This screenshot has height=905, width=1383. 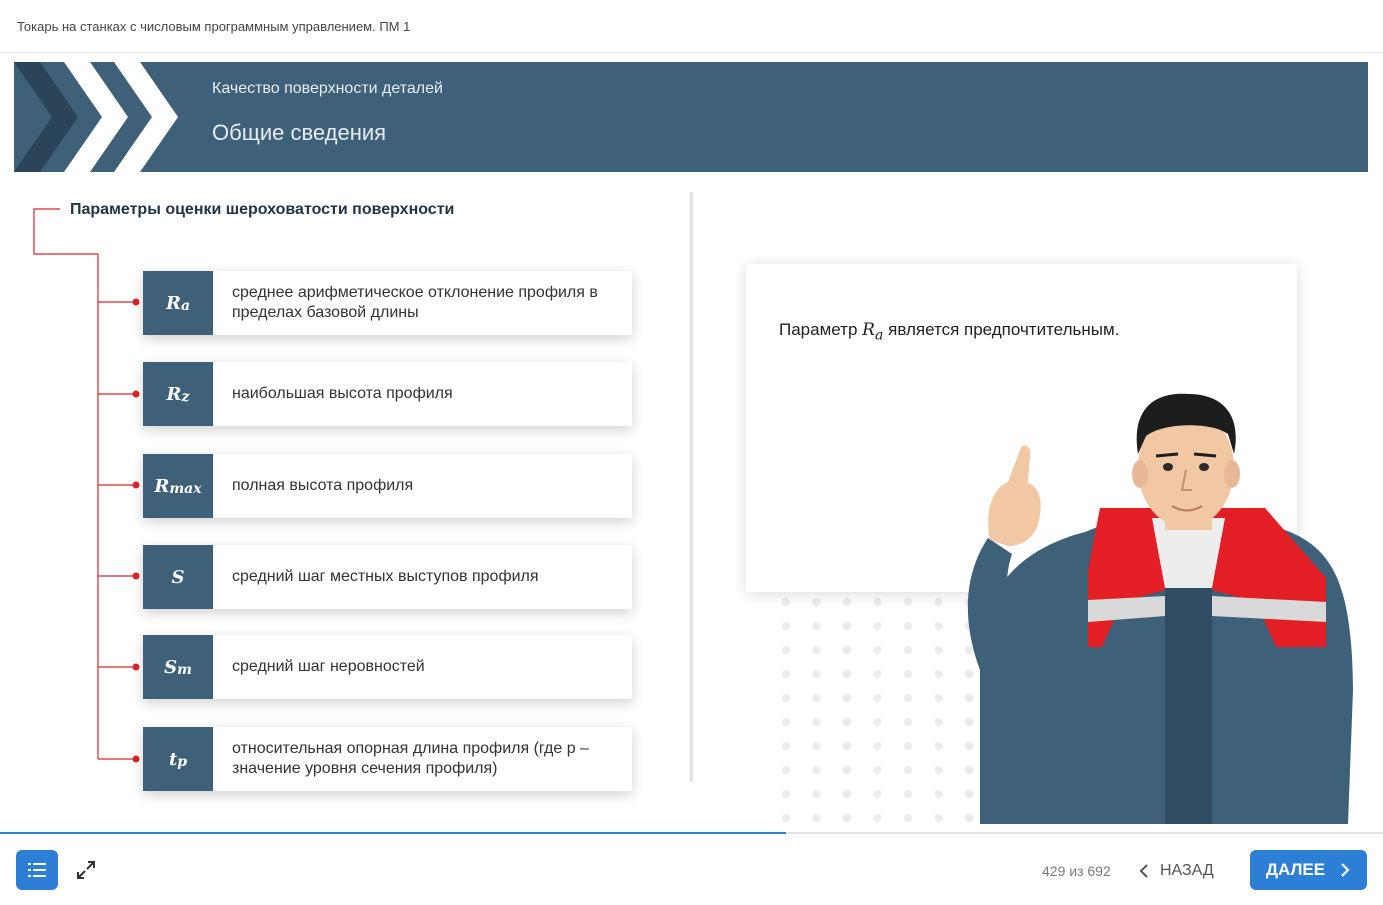 I want to click on param-symbol: Rmax, so click(x=178, y=486).